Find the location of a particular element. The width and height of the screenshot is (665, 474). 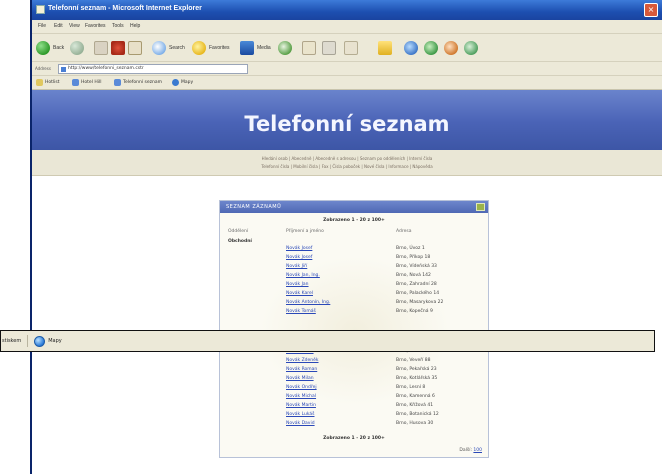

tool-a-button is located at coordinates (411, 48).